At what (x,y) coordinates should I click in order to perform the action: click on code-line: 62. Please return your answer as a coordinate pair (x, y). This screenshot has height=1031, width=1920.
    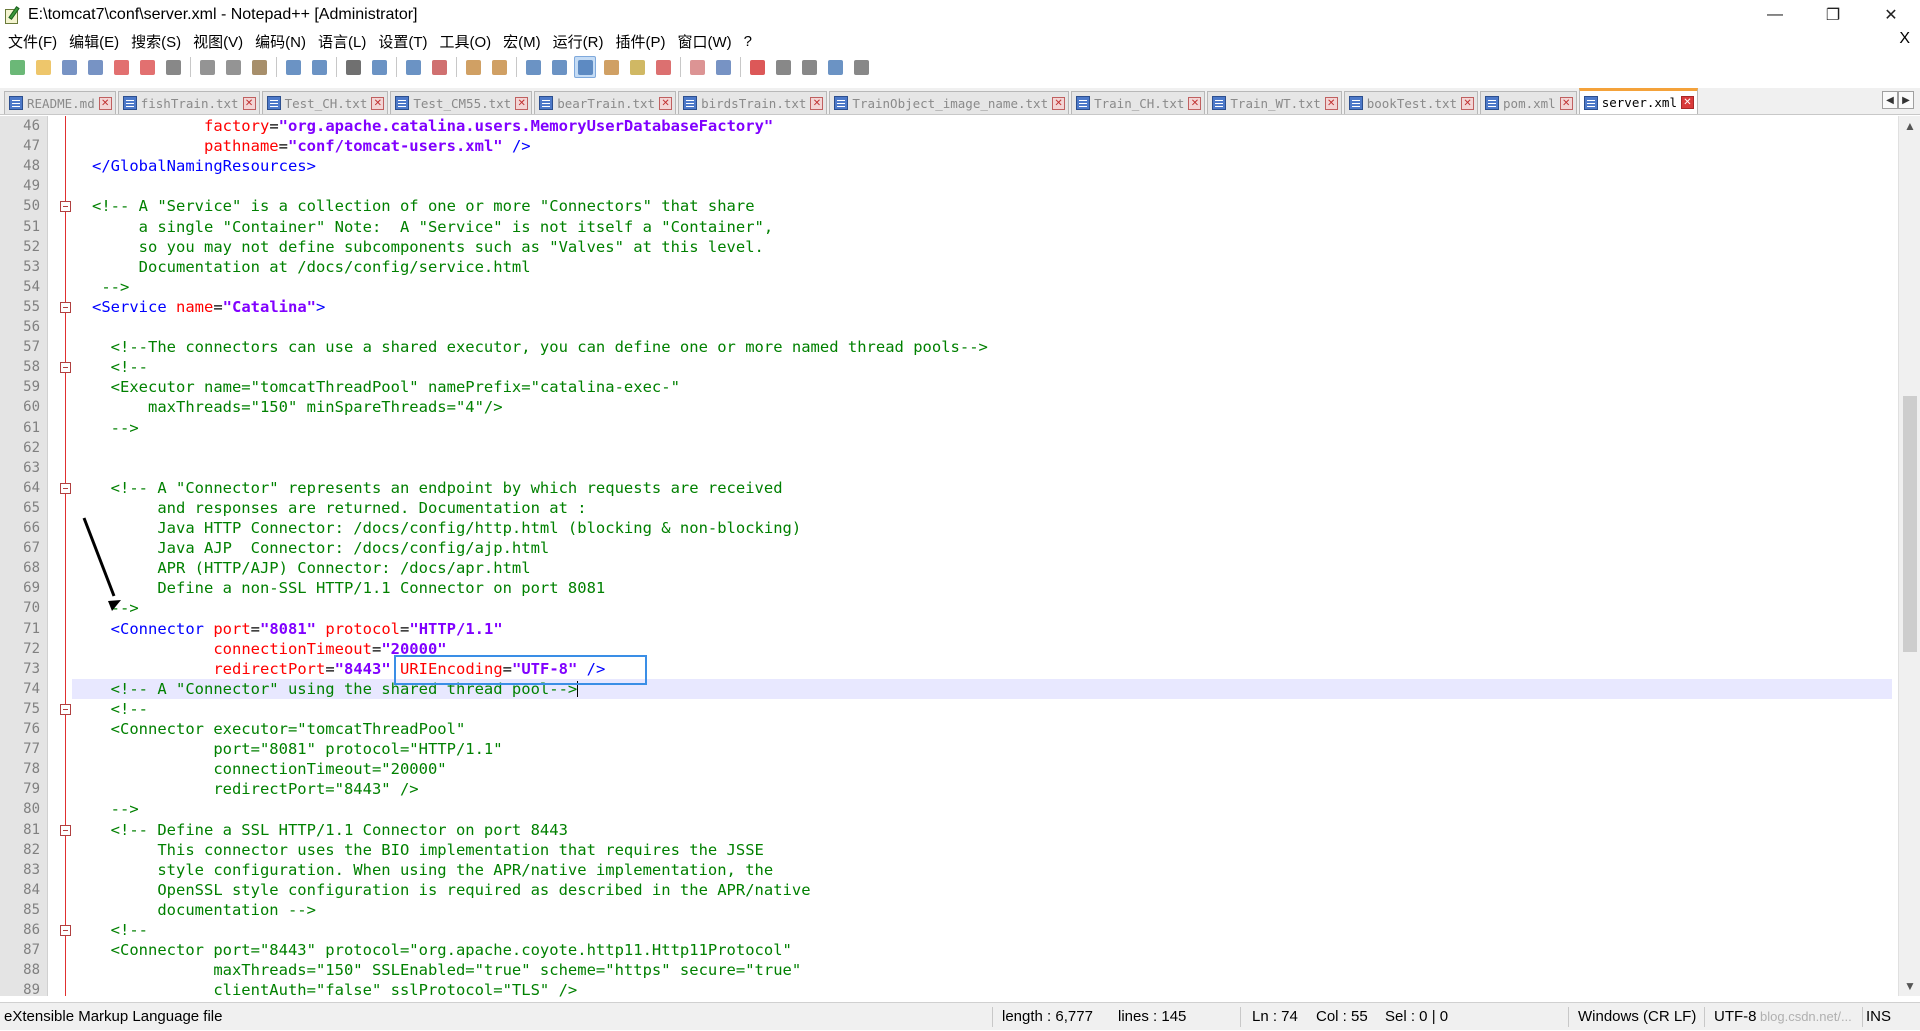
    Looking at the image, I should click on (950, 448).